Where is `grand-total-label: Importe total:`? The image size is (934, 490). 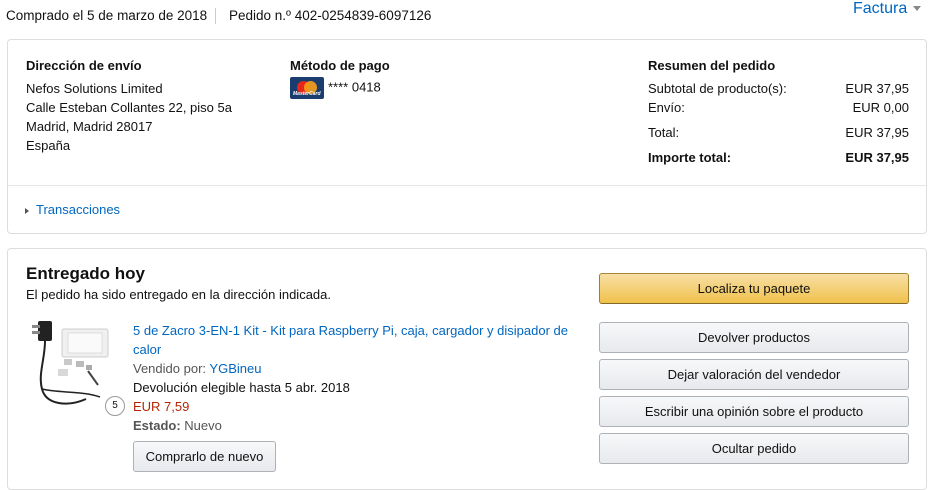 grand-total-label: Importe total: is located at coordinates (690, 157).